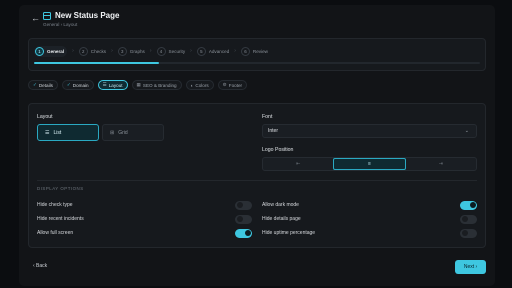 The width and height of the screenshot is (512, 288). I want to click on step-checks: 2 Checks, so click(92, 51).